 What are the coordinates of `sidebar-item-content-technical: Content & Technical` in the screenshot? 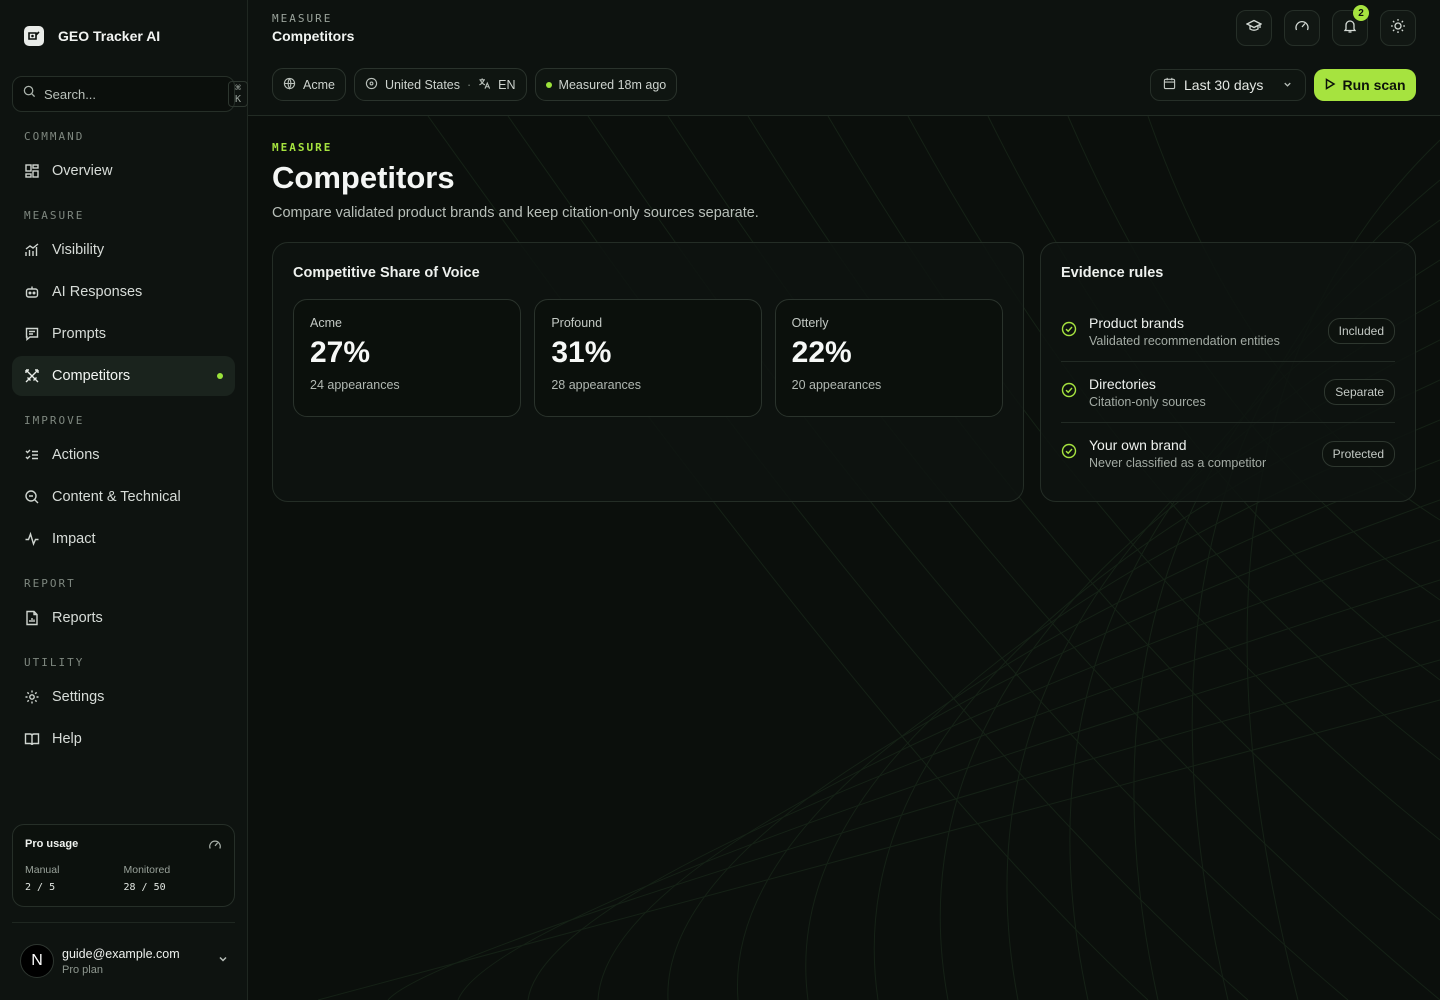 It's located at (123, 497).